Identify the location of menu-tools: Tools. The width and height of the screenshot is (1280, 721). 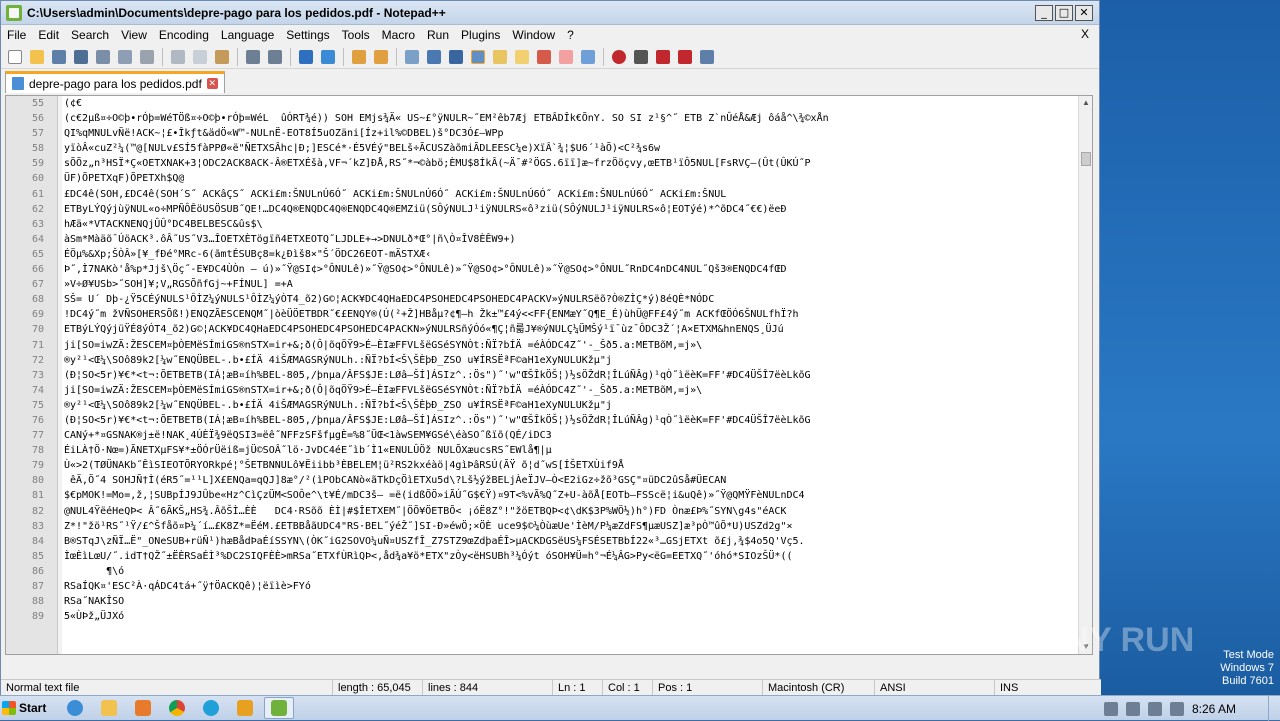
(356, 35).